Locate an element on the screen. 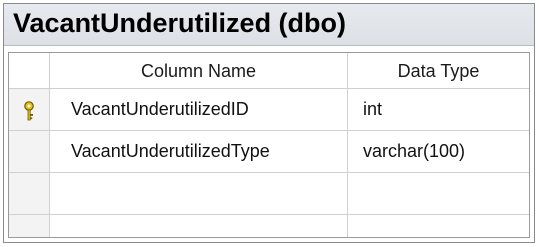 The image size is (539, 247). data-type-cell: int is located at coordinates (372, 109).